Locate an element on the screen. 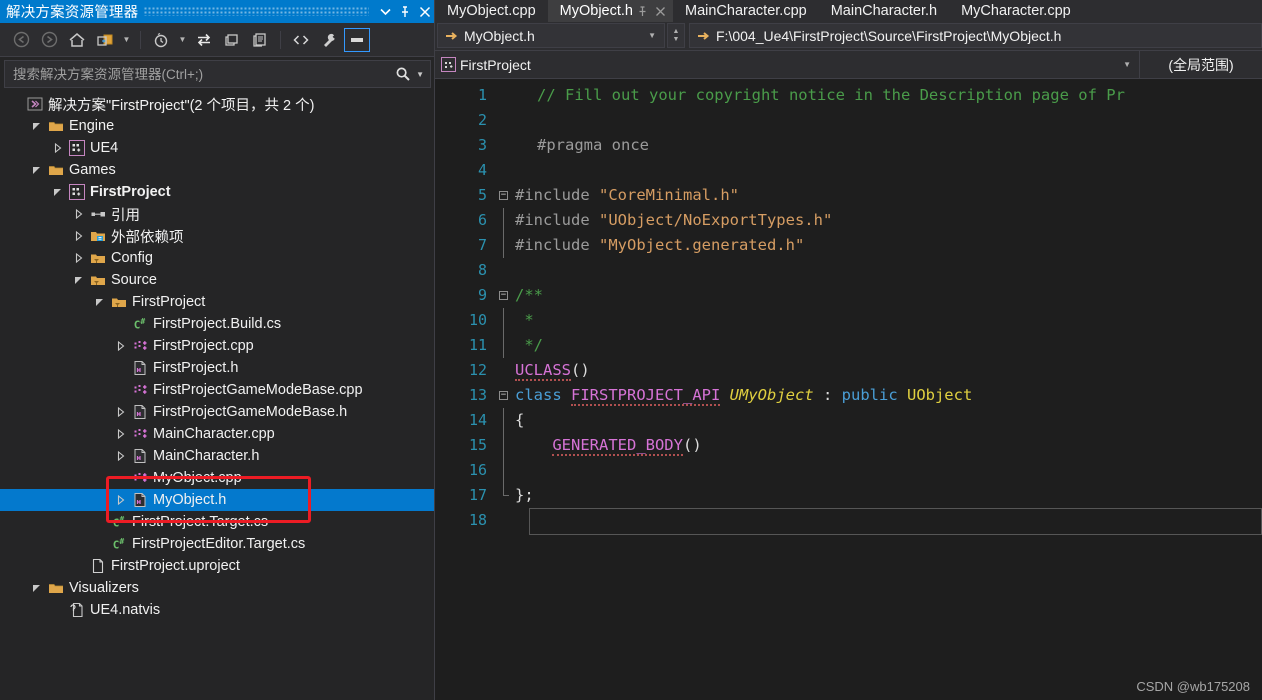 The width and height of the screenshot is (1262, 700). file-selector-dropdown: MyObject.h ▼ is located at coordinates (551, 35).